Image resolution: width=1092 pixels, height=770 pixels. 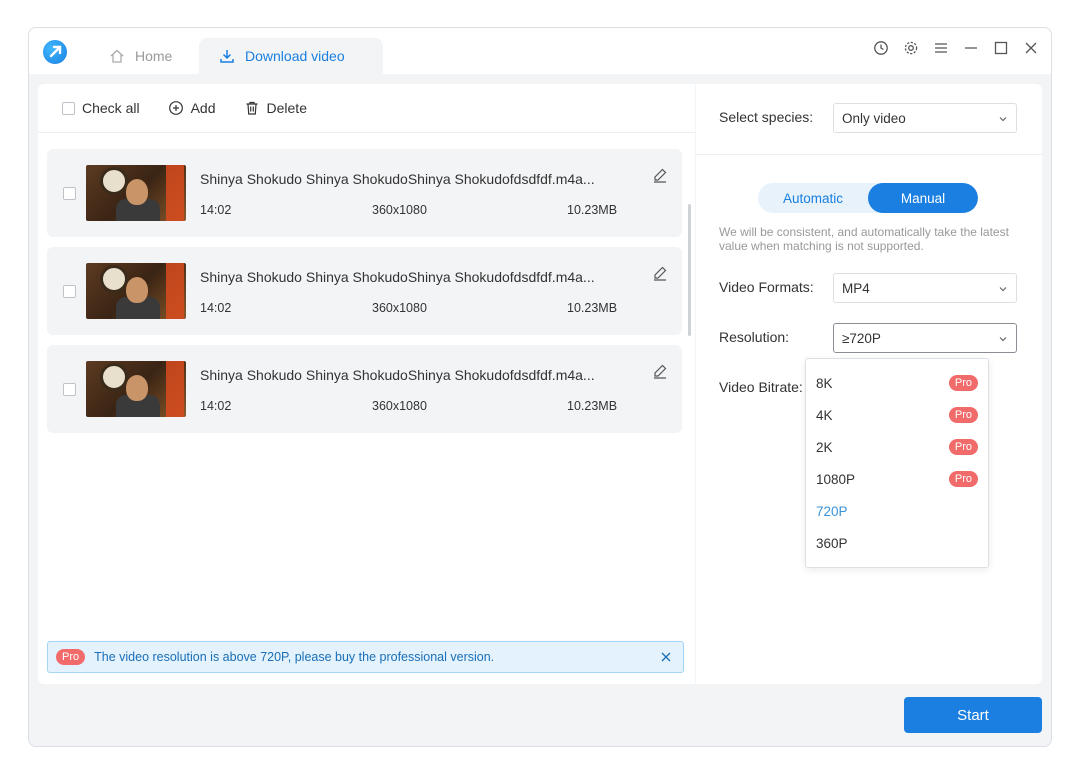 What do you see at coordinates (973, 715) in the screenshot?
I see `start-button: Start` at bounding box center [973, 715].